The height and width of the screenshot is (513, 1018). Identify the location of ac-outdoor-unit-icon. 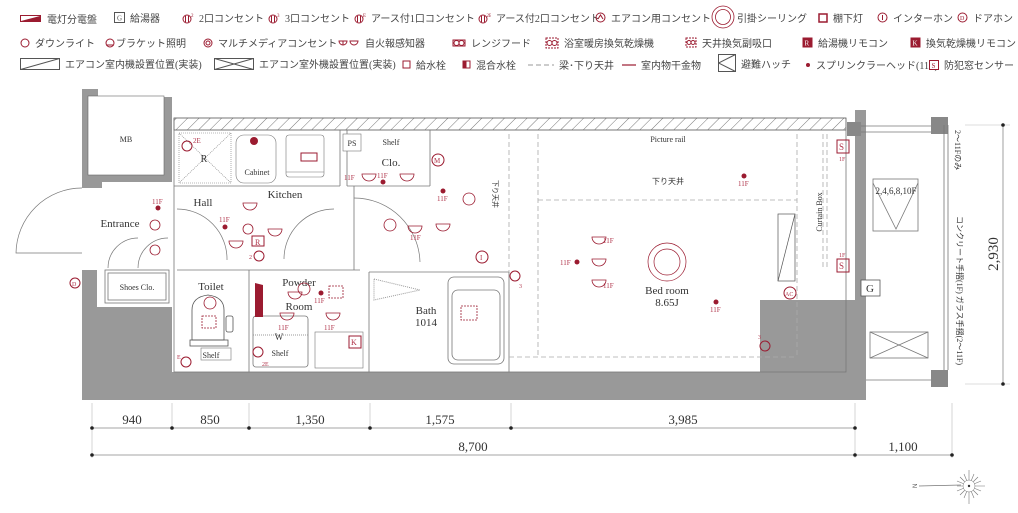
(234, 63).